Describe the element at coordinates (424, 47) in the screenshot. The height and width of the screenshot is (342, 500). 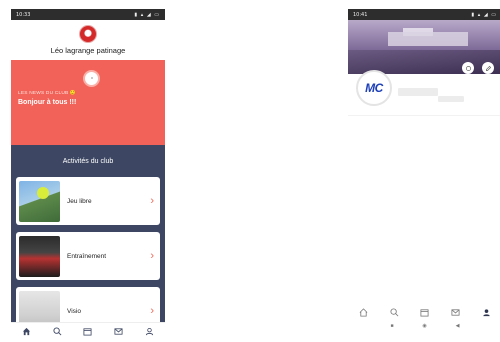
I see `cover-photo` at that location.